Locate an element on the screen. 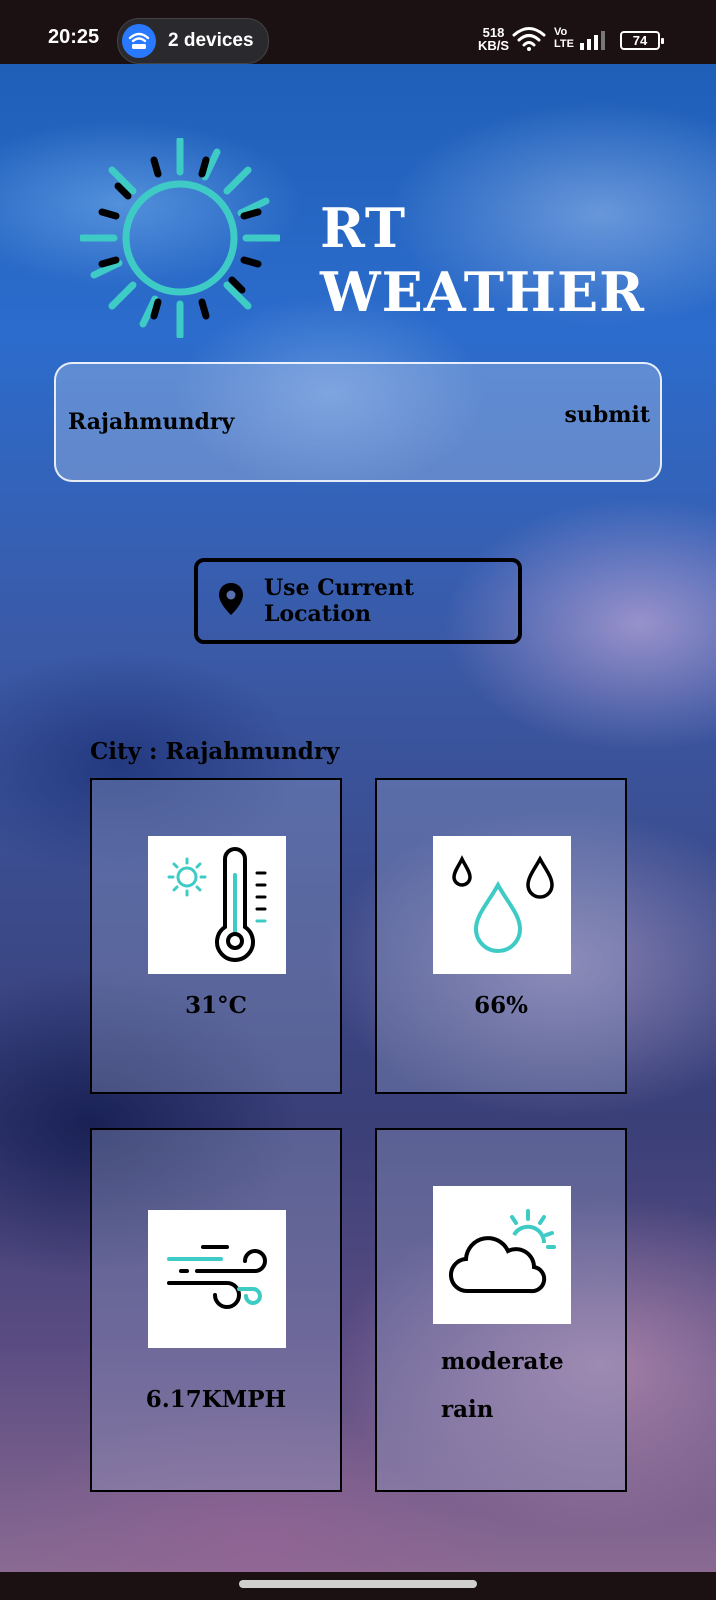  connected-devices-pill: 2 devices is located at coordinates (193, 41).